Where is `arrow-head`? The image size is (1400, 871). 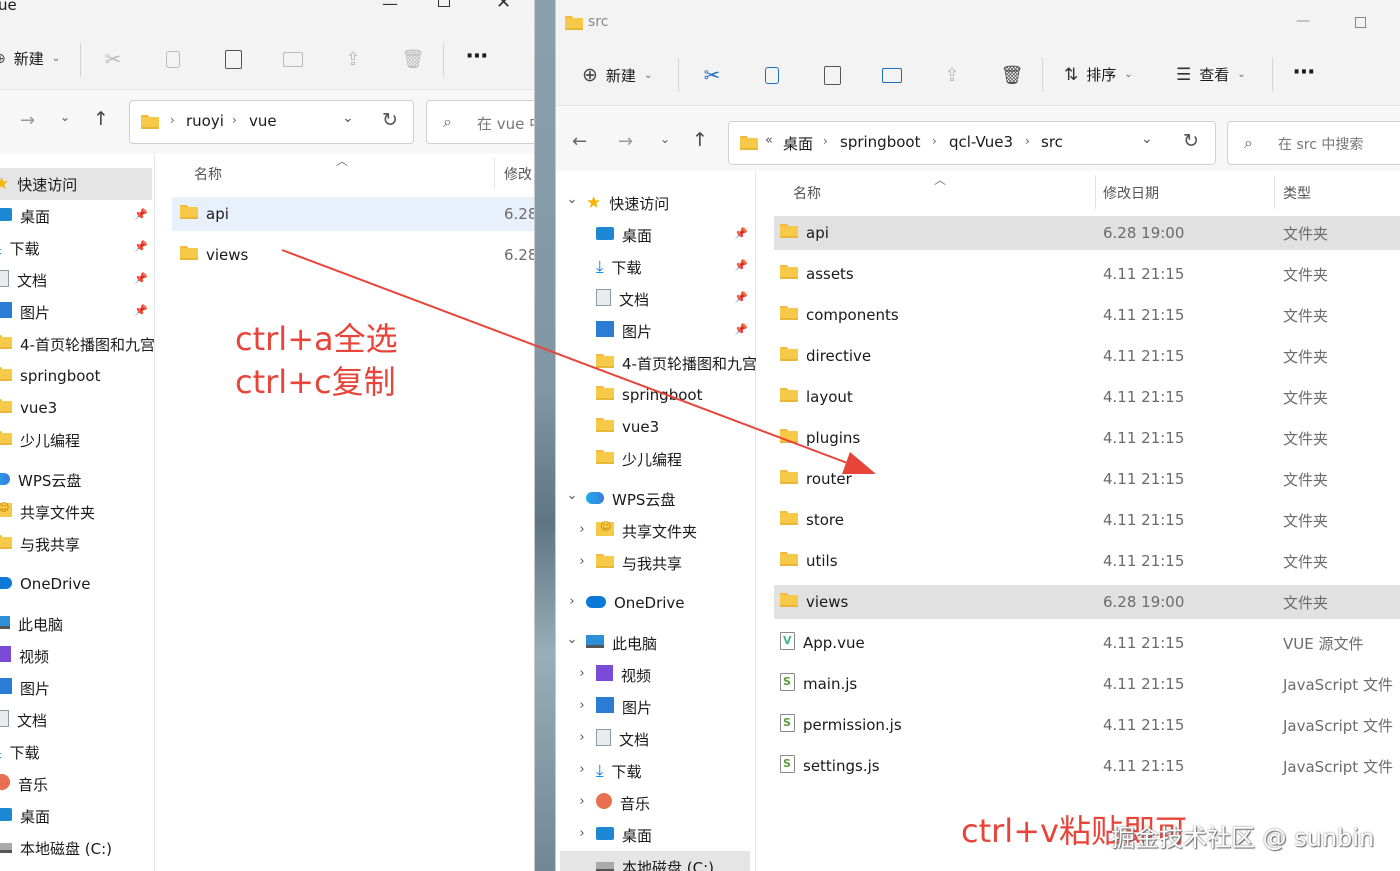 arrow-head is located at coordinates (859, 463).